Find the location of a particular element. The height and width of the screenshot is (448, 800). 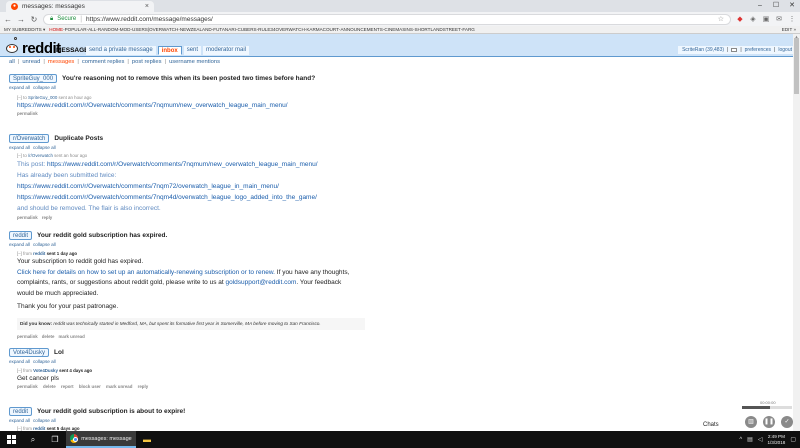

maximize-icon: ☐ is located at coordinates (776, 6).